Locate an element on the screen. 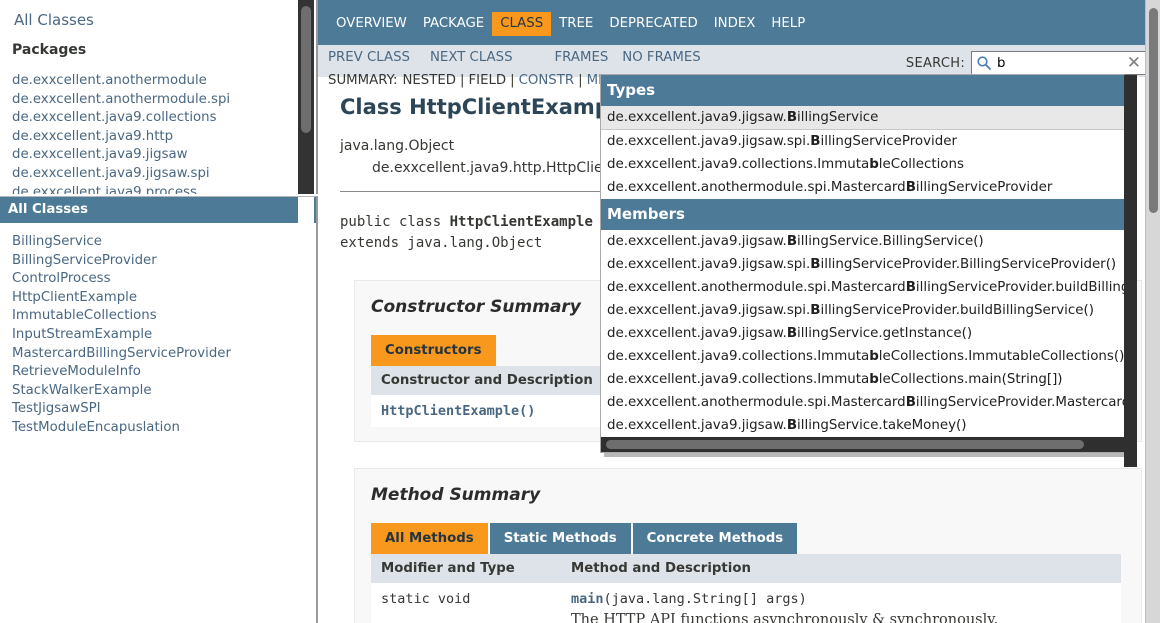 Image resolution: width=1160 pixels, height=623 pixels. top-nav-item-package: PACKAGE is located at coordinates (453, 24).